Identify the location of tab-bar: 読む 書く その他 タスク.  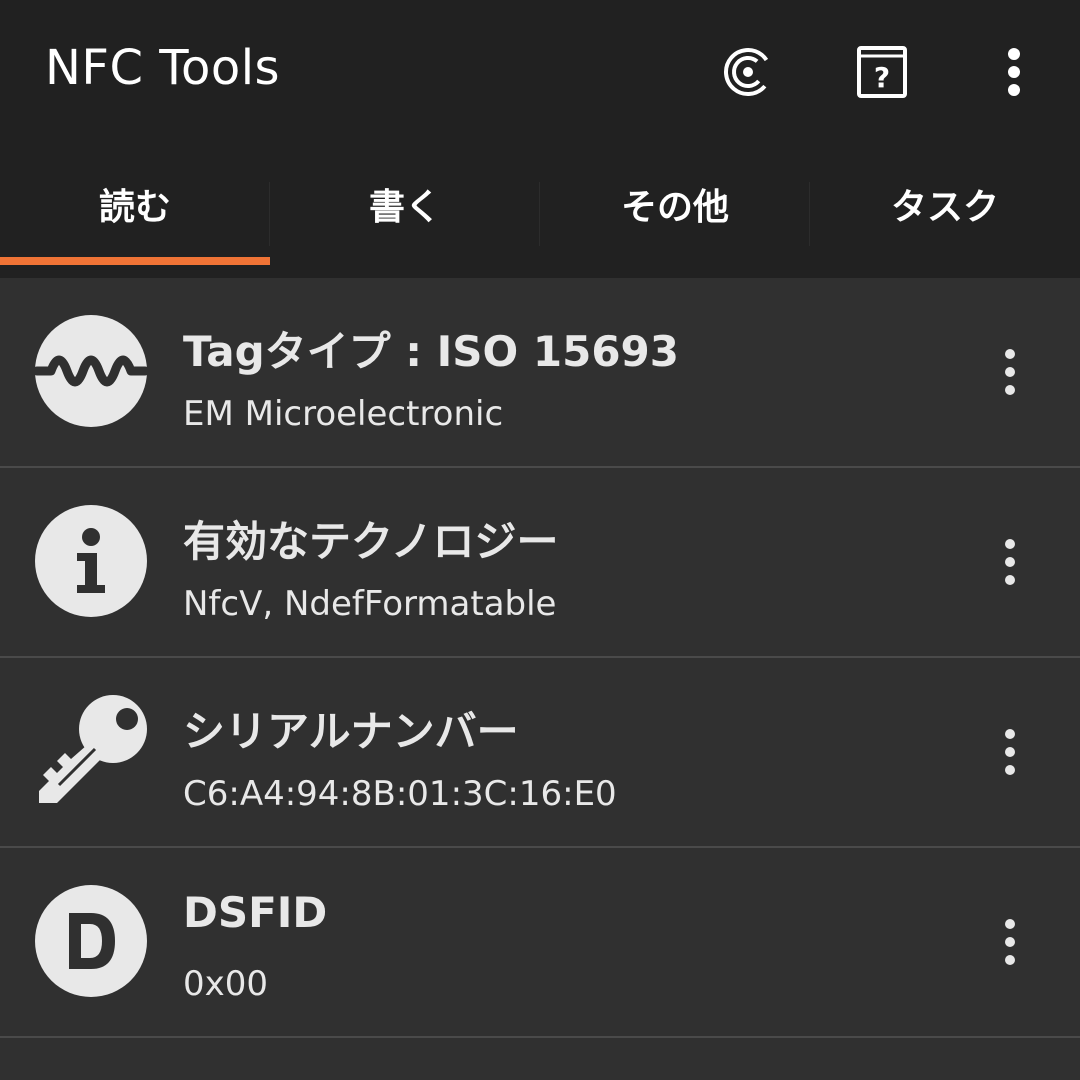
(540, 214).